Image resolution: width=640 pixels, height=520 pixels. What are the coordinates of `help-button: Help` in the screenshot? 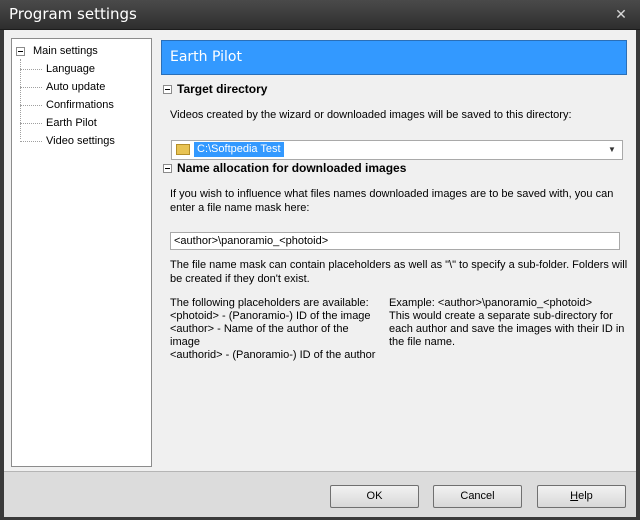 It's located at (581, 496).